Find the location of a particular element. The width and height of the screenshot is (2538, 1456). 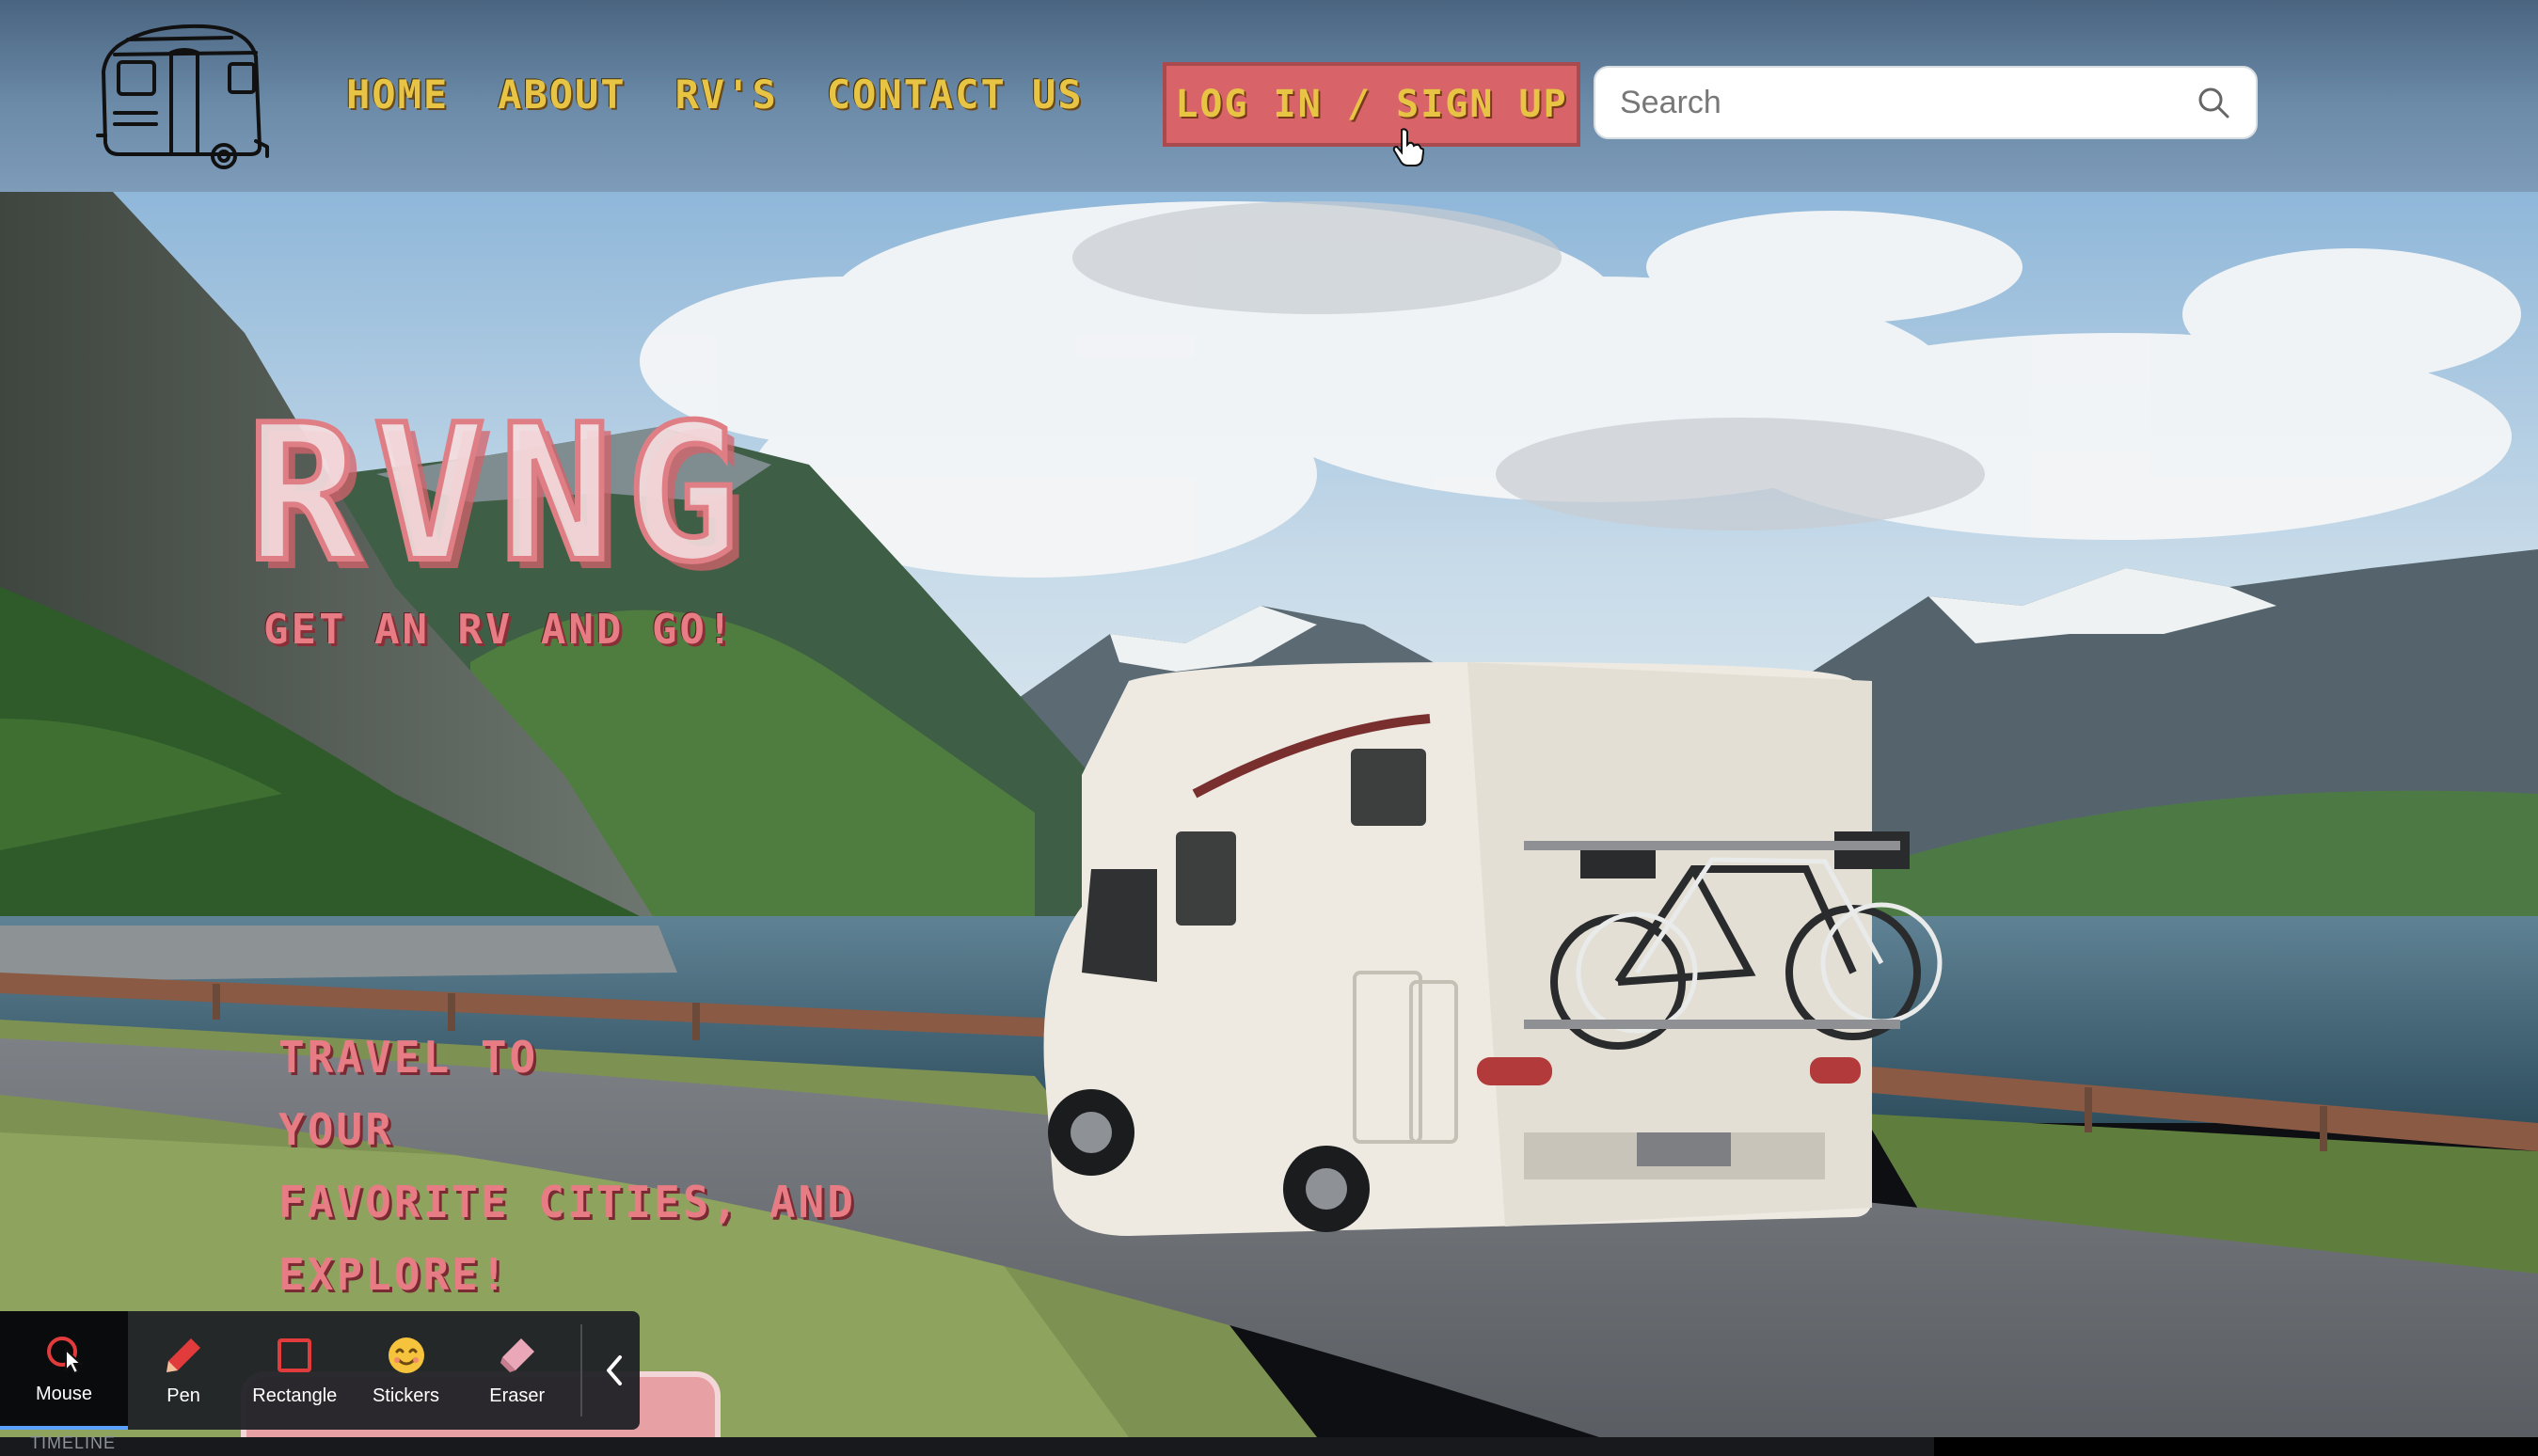

collapse-toolbar-button is located at coordinates (615, 1370).